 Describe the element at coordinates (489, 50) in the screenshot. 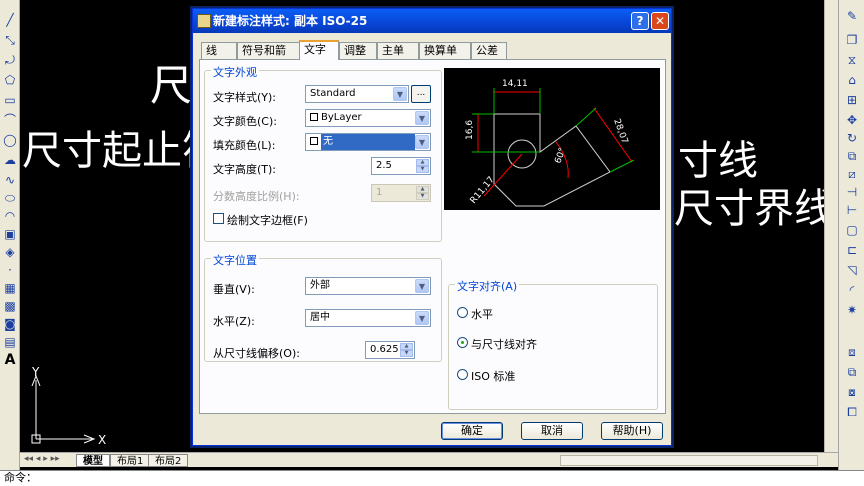

I see `tab-tolerances: 公差` at that location.